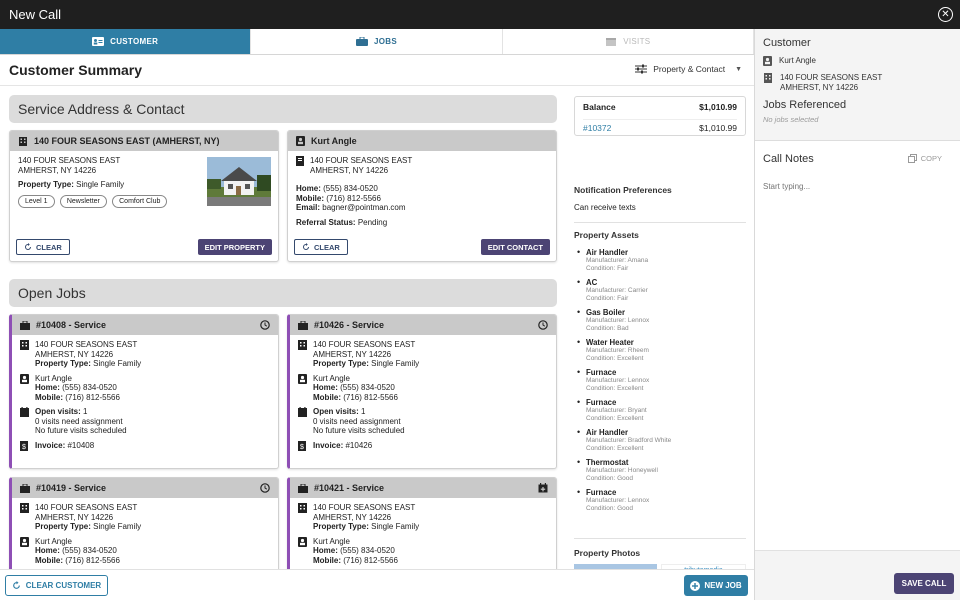  I want to click on new-job-button: NEW JOB, so click(716, 585).